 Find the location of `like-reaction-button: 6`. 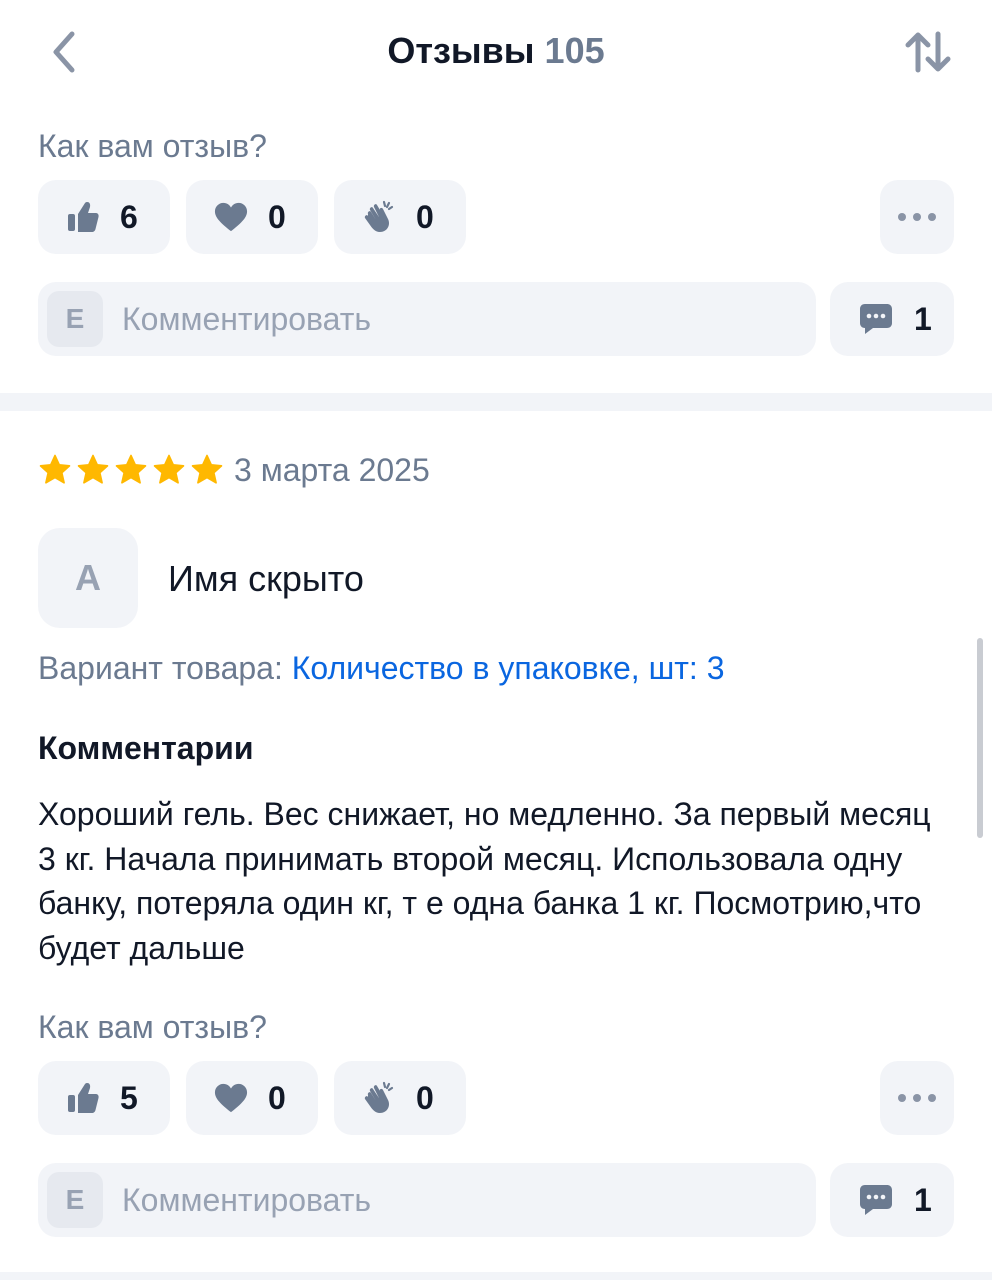

like-reaction-button: 6 is located at coordinates (104, 217).